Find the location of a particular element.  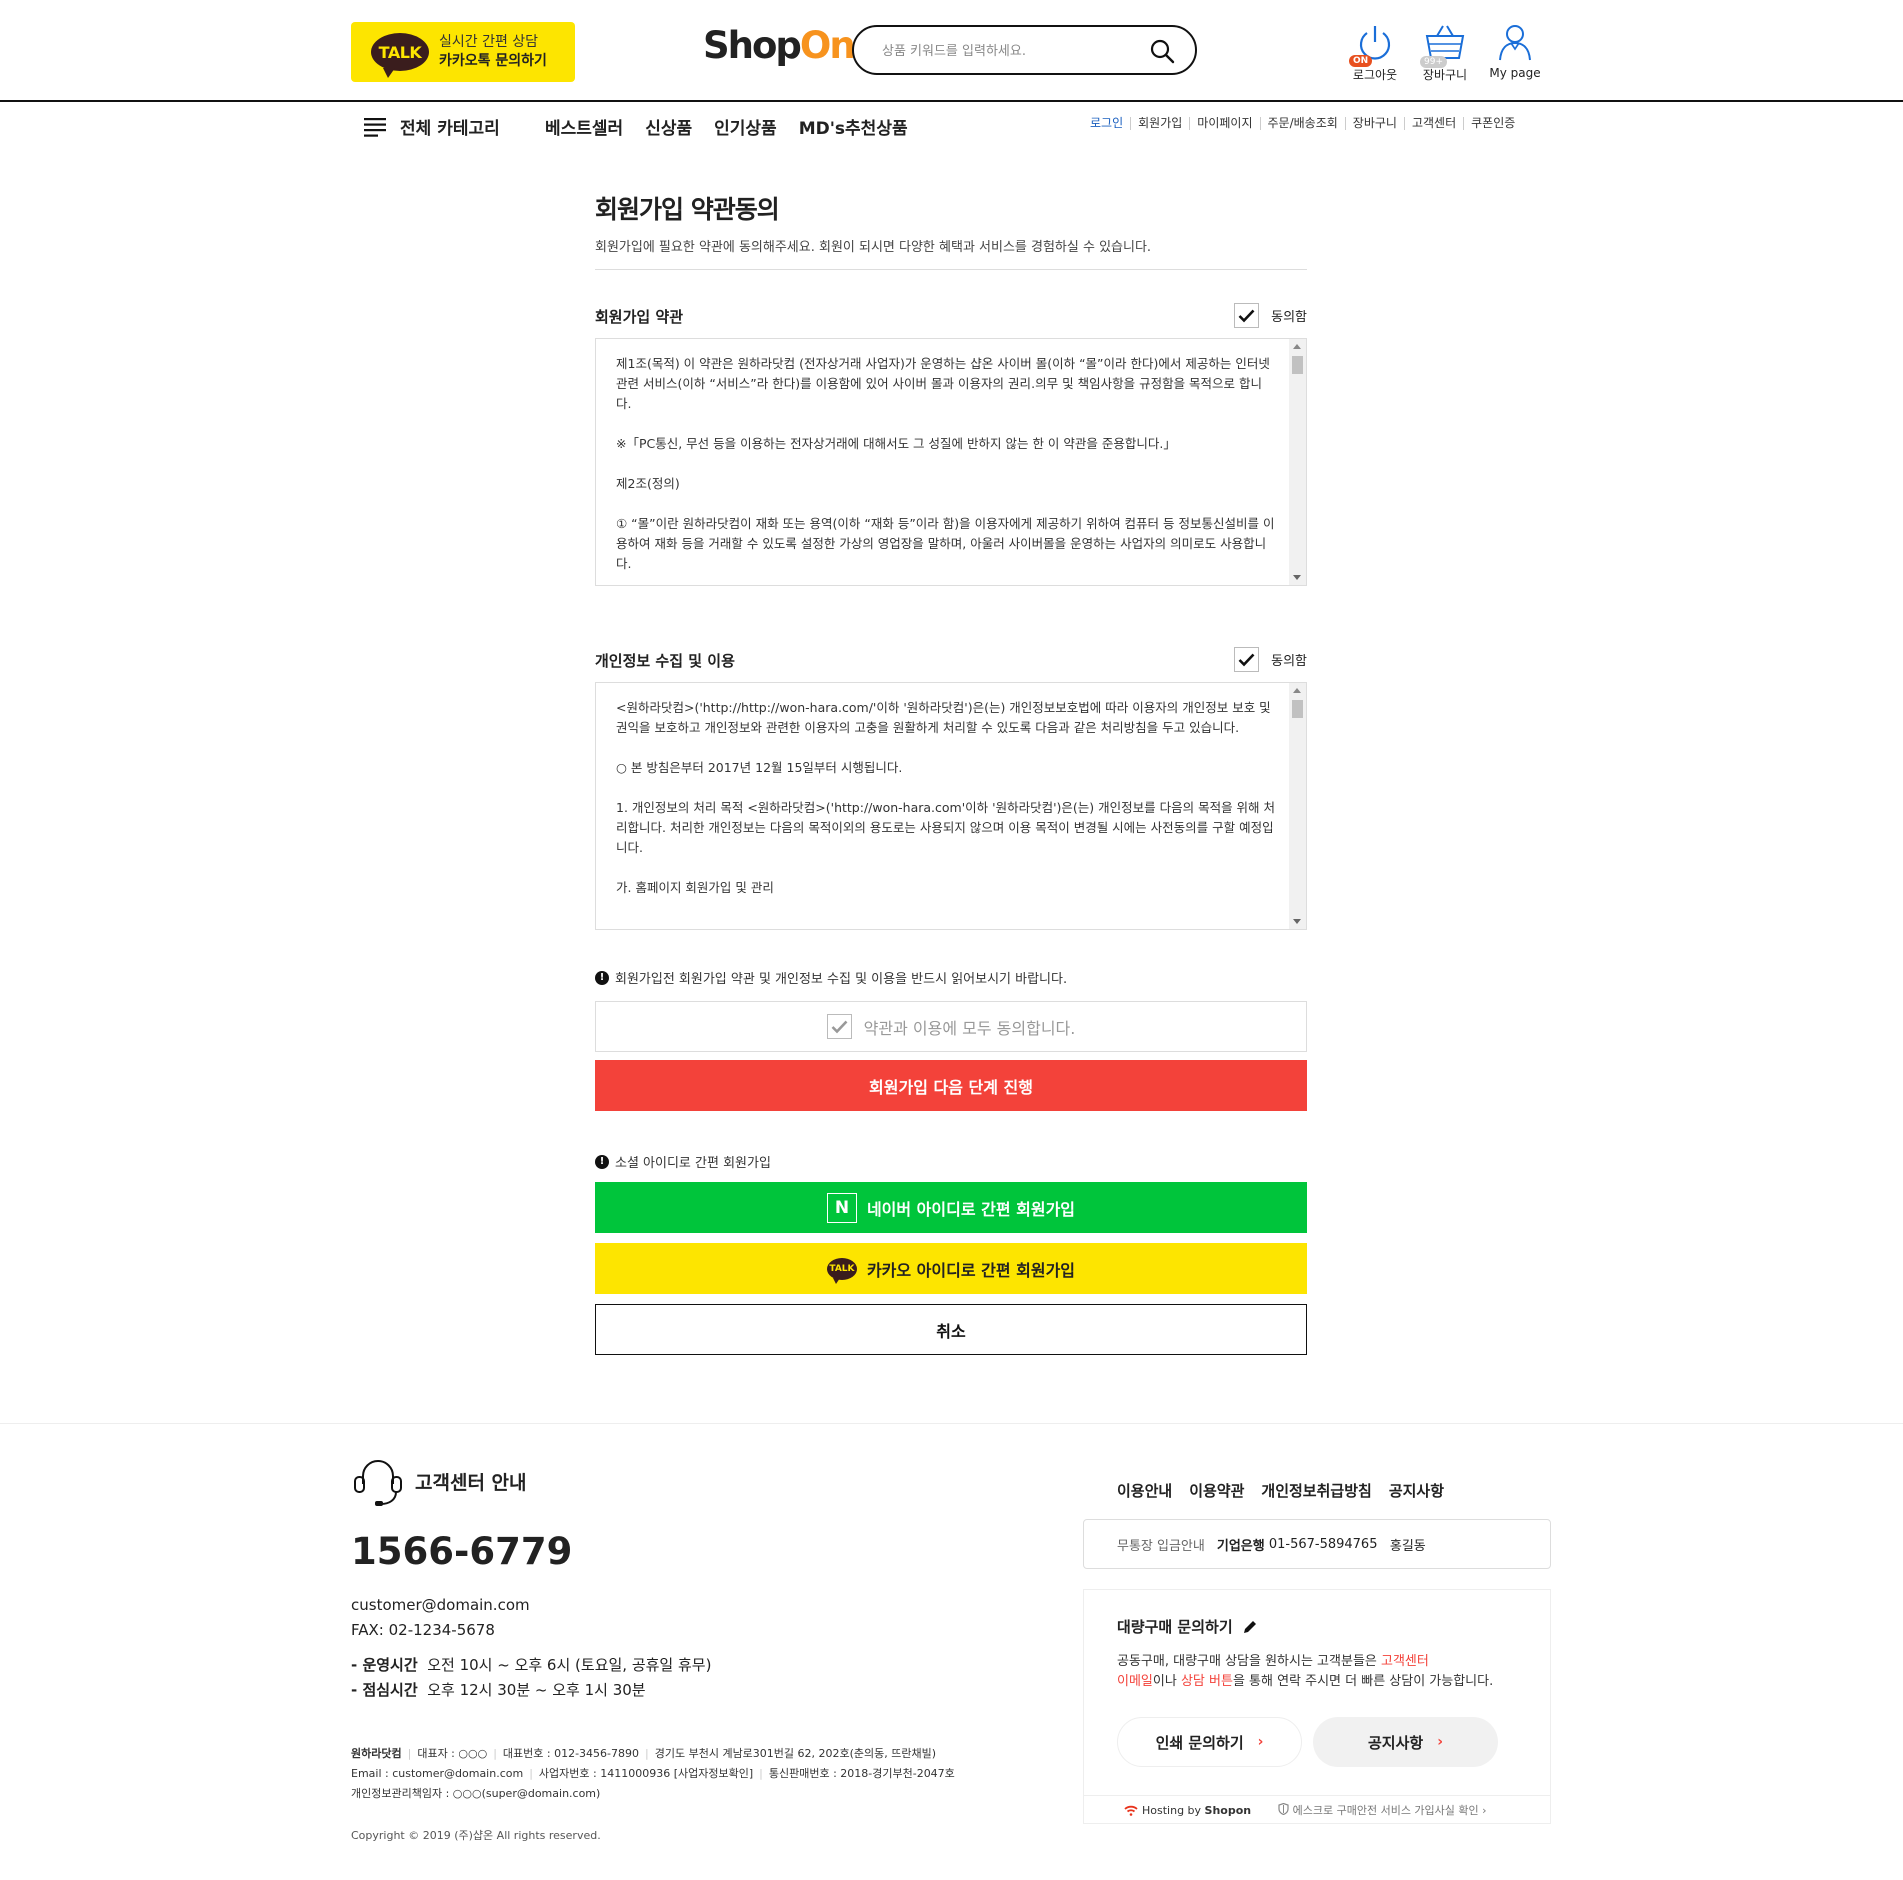

escrow-link: 에스크로 구매안전 서비스 가입사실 확인 › is located at coordinates (1382, 1810).